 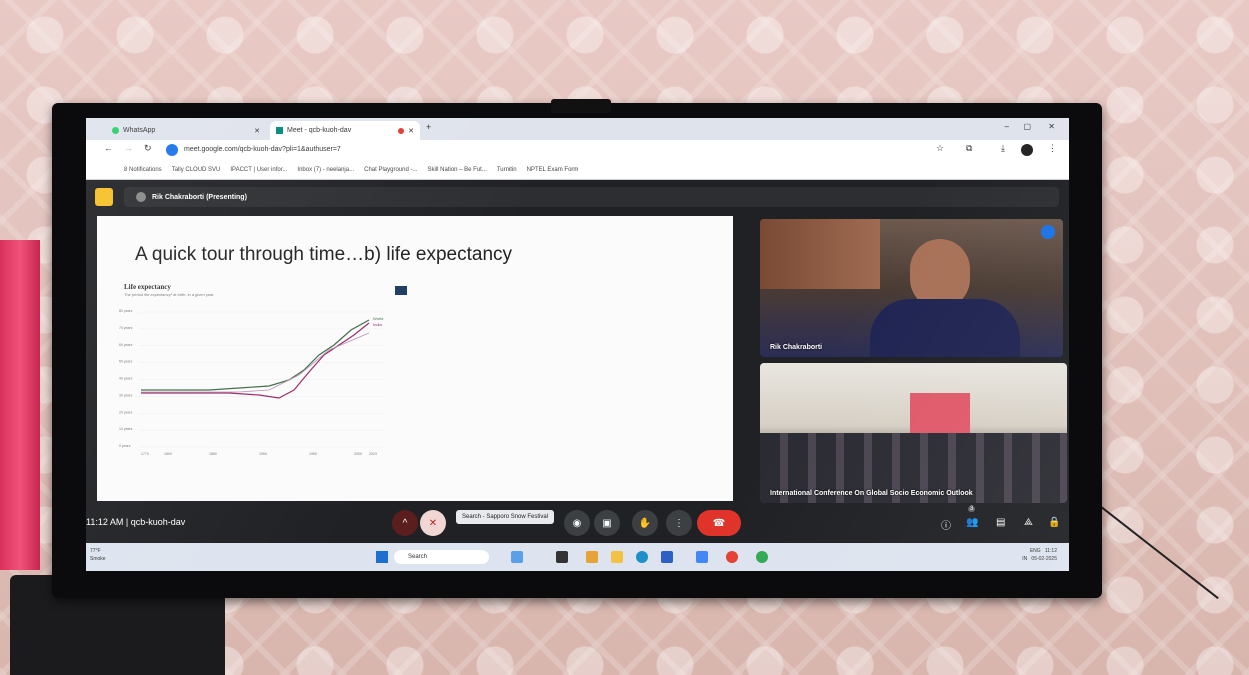 What do you see at coordinates (820, 254) in the screenshot?
I see `bookshelf` at bounding box center [820, 254].